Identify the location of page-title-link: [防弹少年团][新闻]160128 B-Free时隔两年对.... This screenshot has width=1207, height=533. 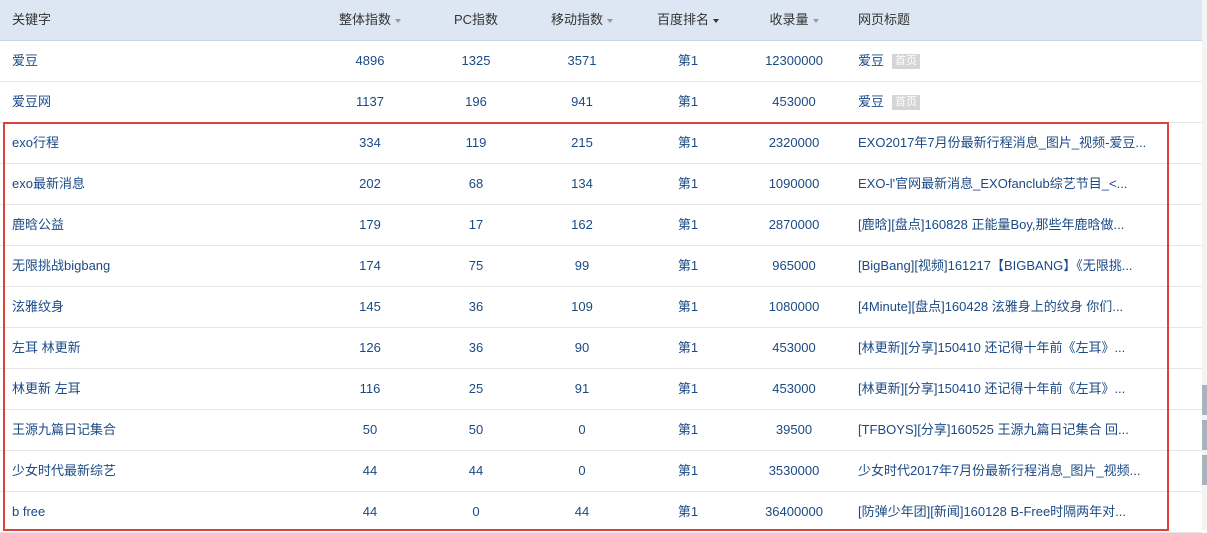
(992, 511).